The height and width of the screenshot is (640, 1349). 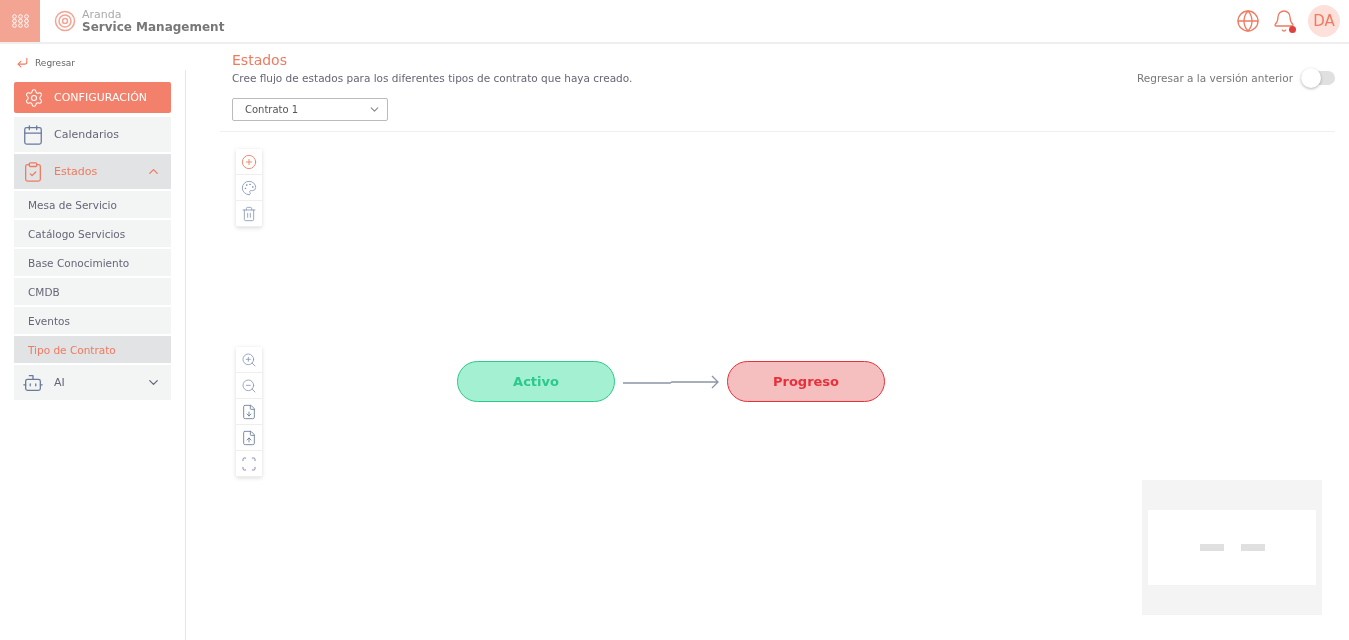 I want to click on trash-icon, so click(x=249, y=213).